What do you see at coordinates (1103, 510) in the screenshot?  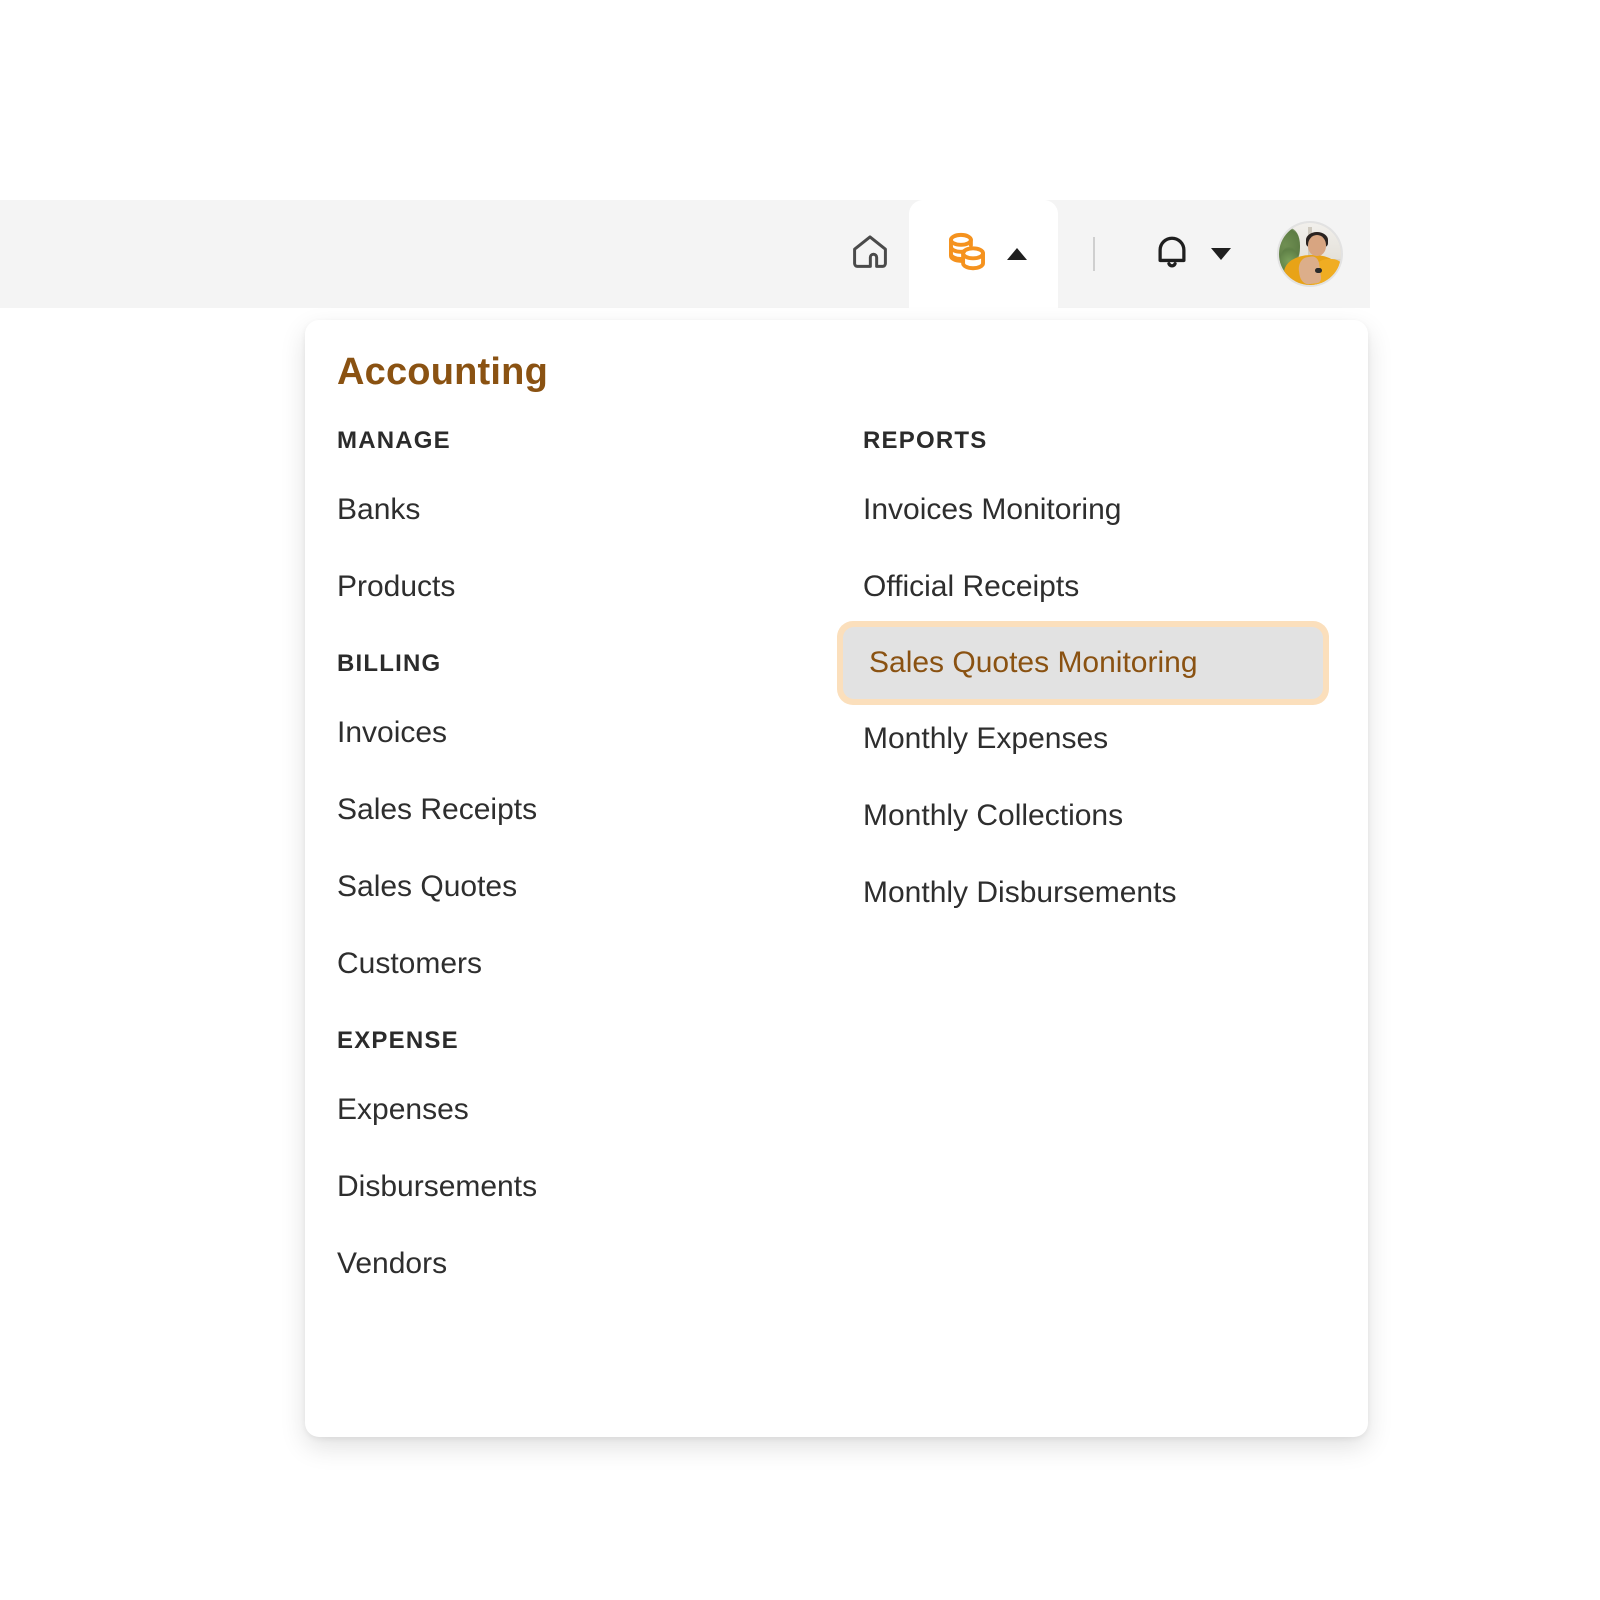 I see `menu-item-invoices-monitoring: Invoices Monitoring` at bounding box center [1103, 510].